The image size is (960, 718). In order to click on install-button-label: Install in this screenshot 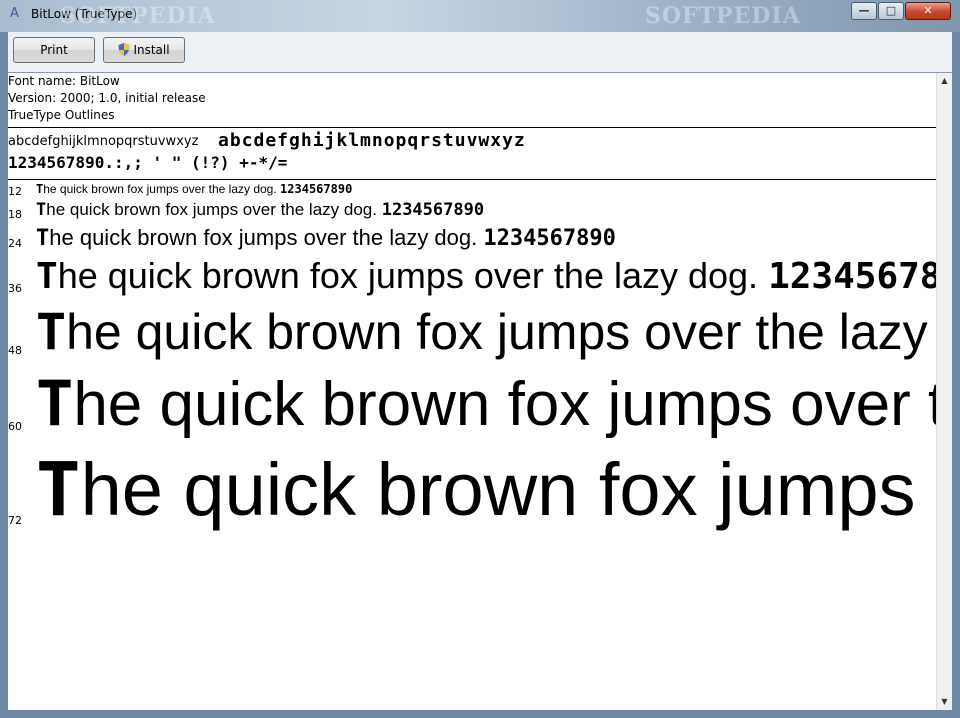, I will do `click(151, 50)`.